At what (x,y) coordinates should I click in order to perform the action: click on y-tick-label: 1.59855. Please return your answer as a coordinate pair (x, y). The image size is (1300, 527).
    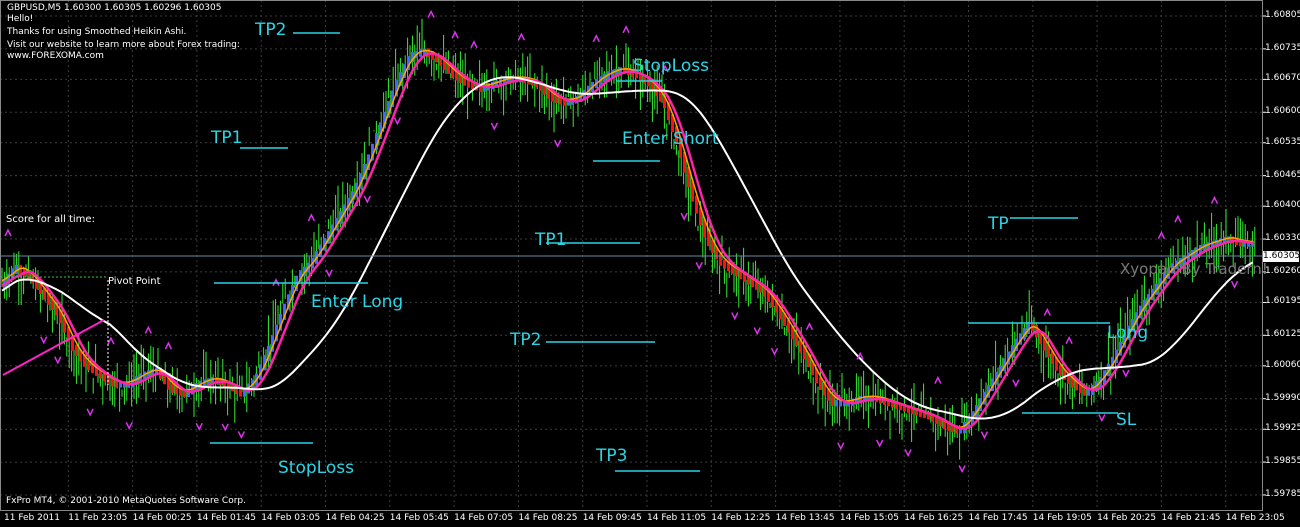
    Looking at the image, I should click on (1282, 461).